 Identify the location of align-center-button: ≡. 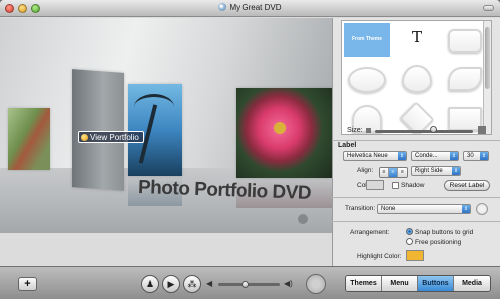
(393, 172).